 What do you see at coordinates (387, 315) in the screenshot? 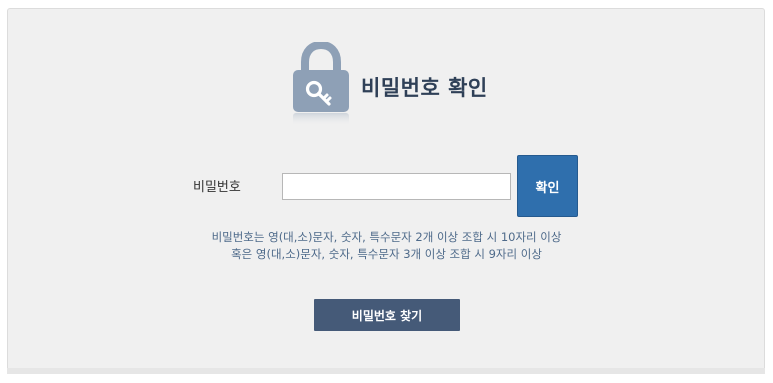
I see `find-password-button: 비밀번호 찾기` at bounding box center [387, 315].